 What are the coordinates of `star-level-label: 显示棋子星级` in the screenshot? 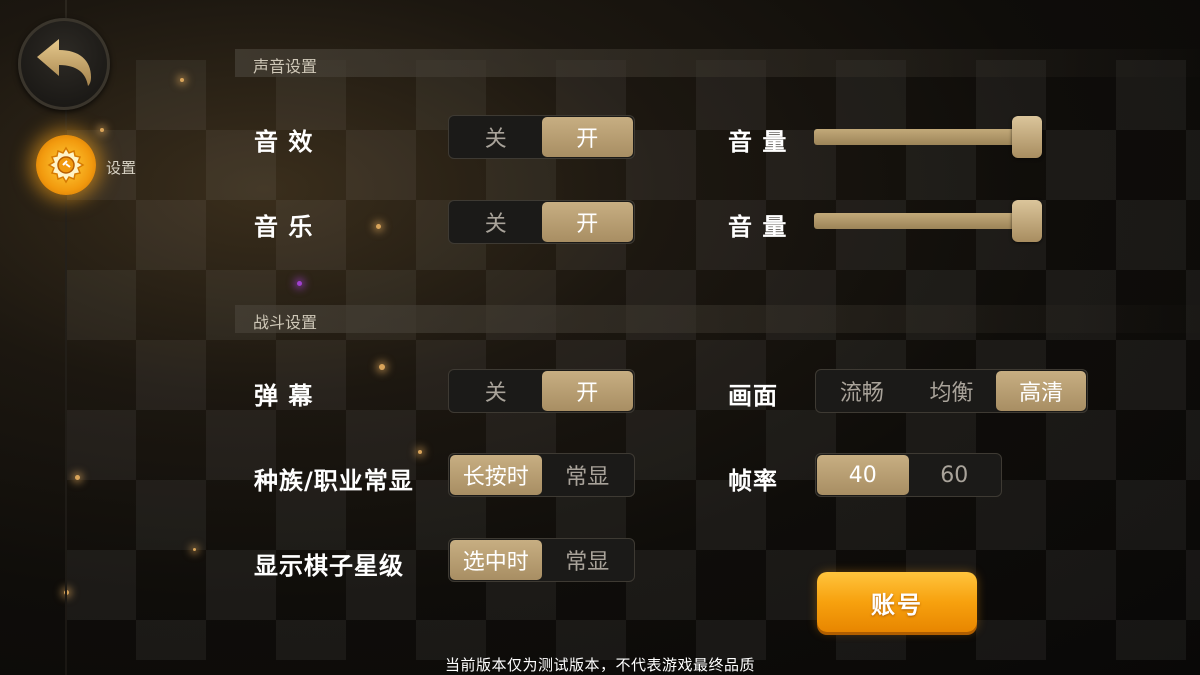 It's located at (329, 566).